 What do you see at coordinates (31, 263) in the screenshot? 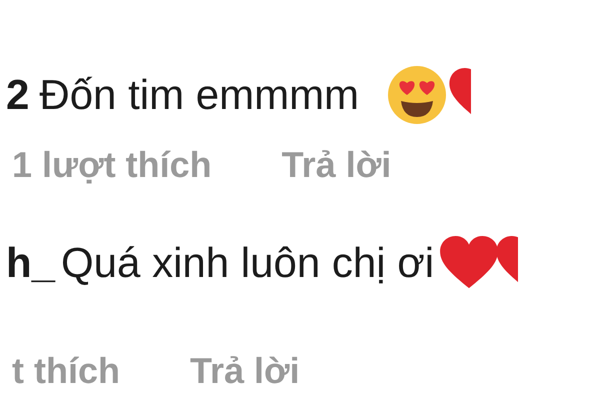
I see `username: h_` at bounding box center [31, 263].